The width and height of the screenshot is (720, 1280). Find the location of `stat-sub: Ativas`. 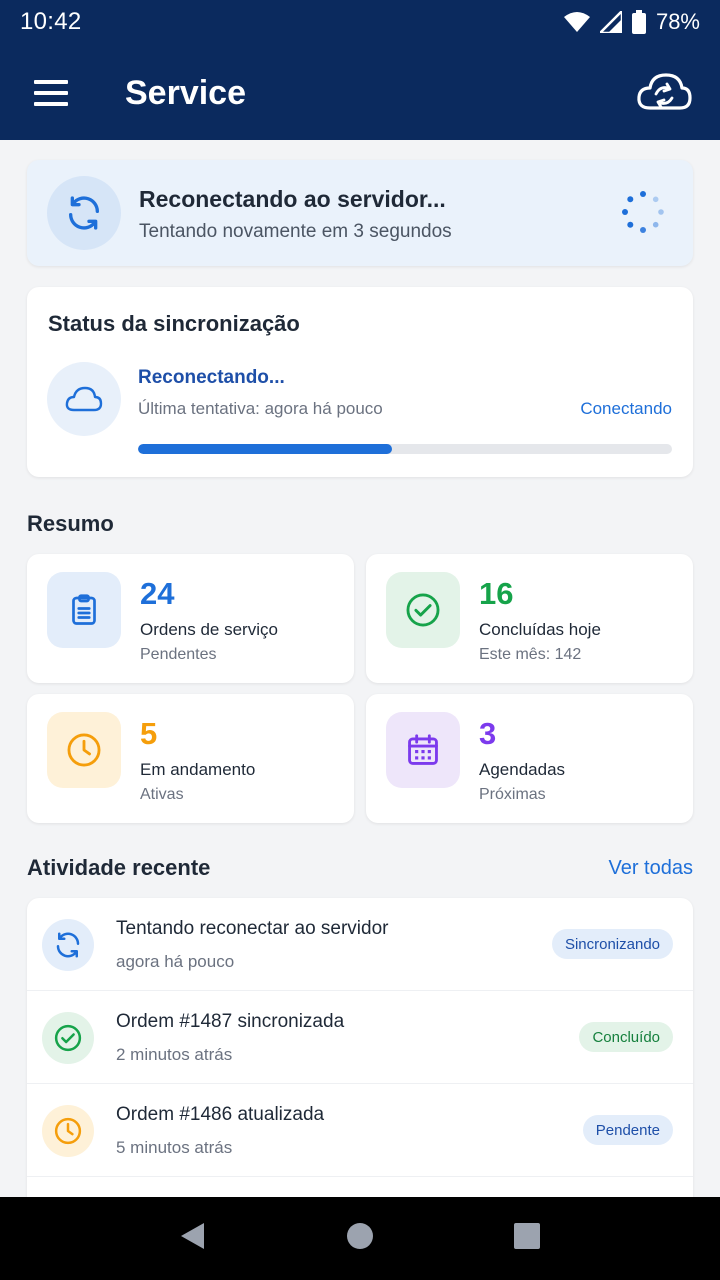

stat-sub: Ativas is located at coordinates (162, 794).